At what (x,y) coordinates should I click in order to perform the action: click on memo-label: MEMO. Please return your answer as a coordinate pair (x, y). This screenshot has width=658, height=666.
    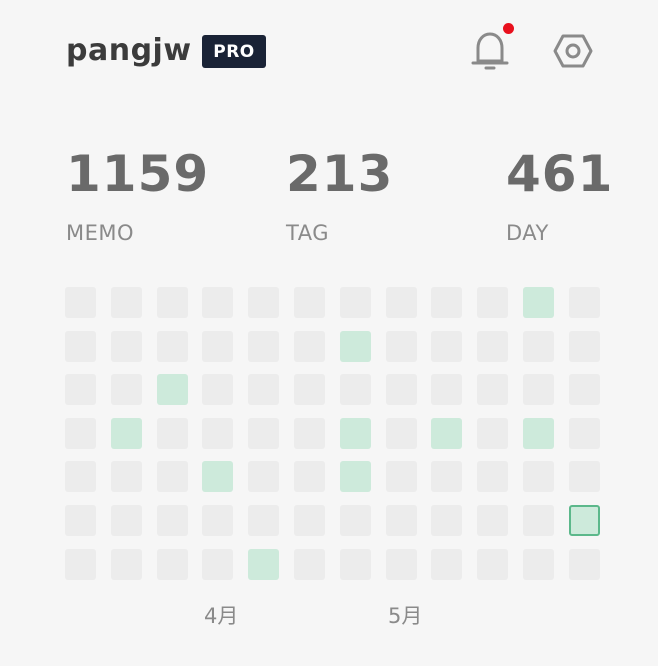
    Looking at the image, I should click on (100, 233).